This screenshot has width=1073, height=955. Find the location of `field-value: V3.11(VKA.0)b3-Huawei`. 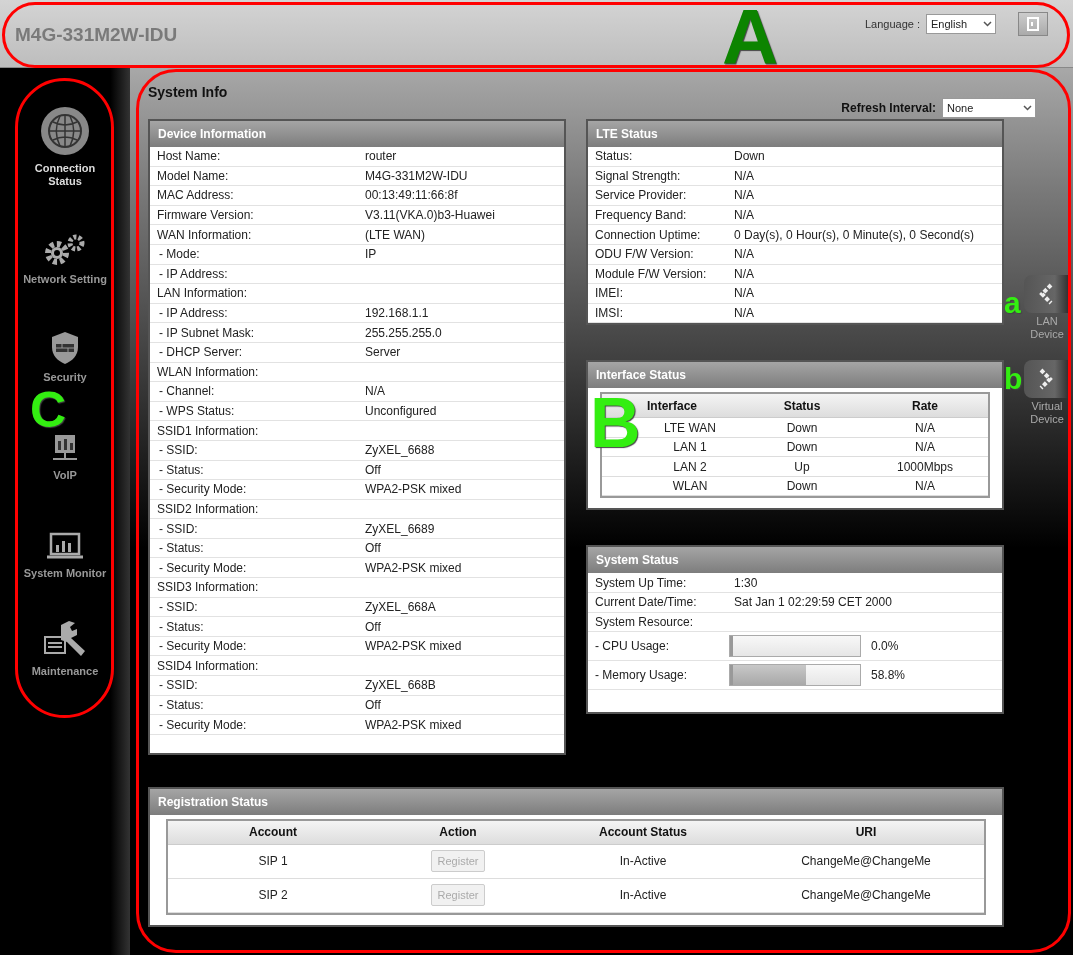

field-value: V3.11(VKA.0)b3-Huawei is located at coordinates (430, 215).